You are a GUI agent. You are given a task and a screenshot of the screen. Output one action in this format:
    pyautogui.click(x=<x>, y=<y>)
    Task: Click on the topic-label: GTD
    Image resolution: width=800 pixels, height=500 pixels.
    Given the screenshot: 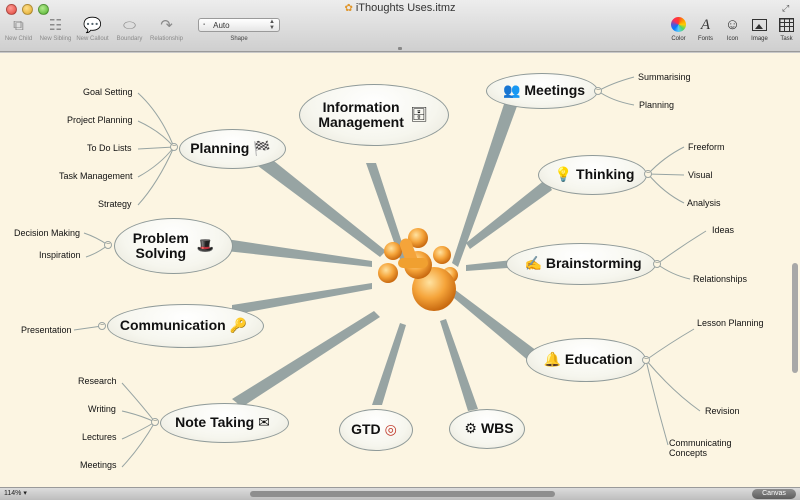 What is the action you would take?
    pyautogui.click(x=366, y=429)
    